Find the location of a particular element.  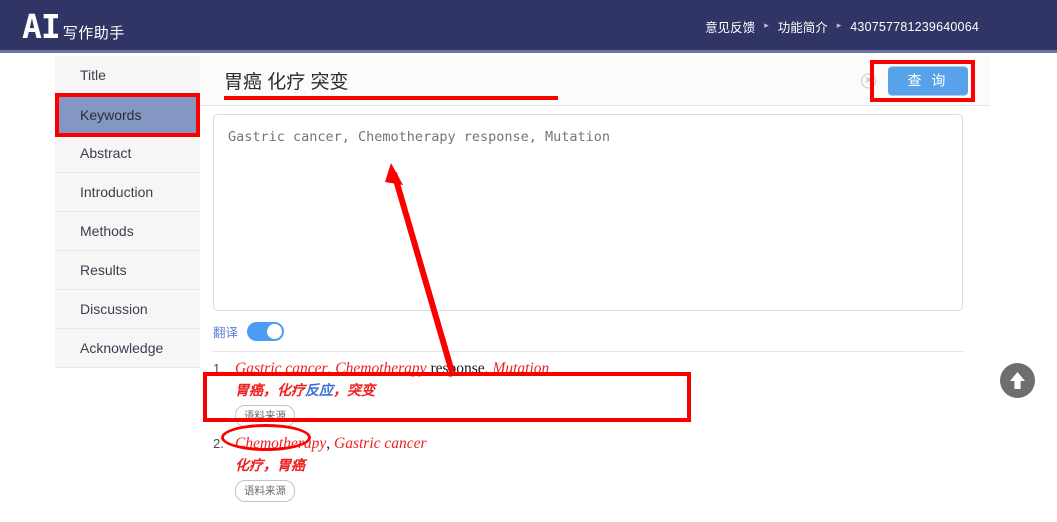

app-header: AI 写作助手 意见反馈 ▸ 功能简介 ▸ 430757781239640064 is located at coordinates (528, 26).